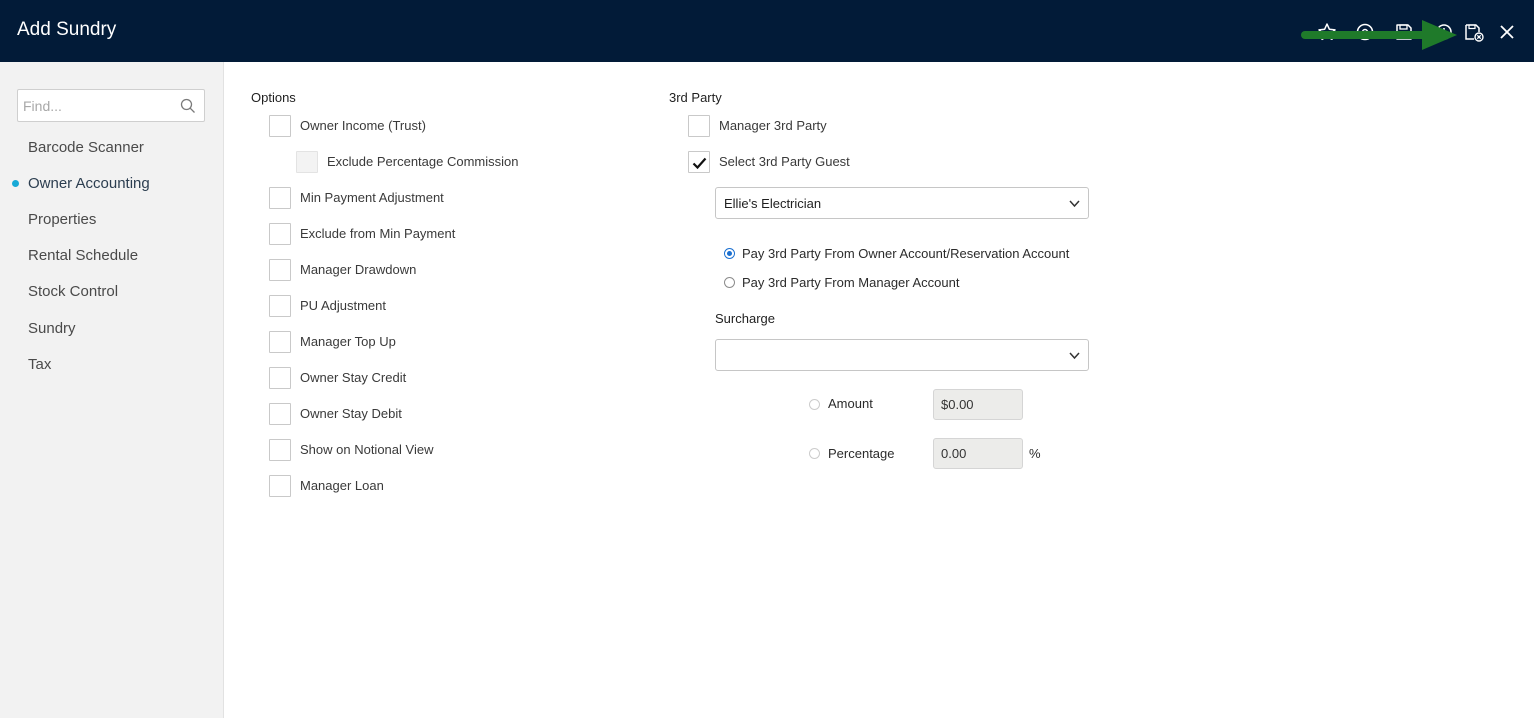  I want to click on search-input, so click(98, 105).